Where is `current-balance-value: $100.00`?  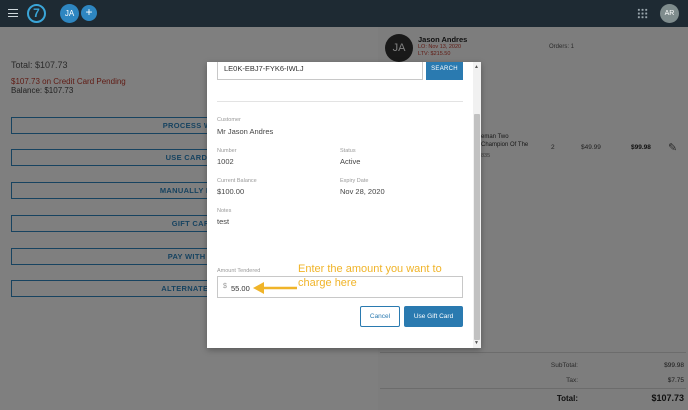 current-balance-value: $100.00 is located at coordinates (231, 191).